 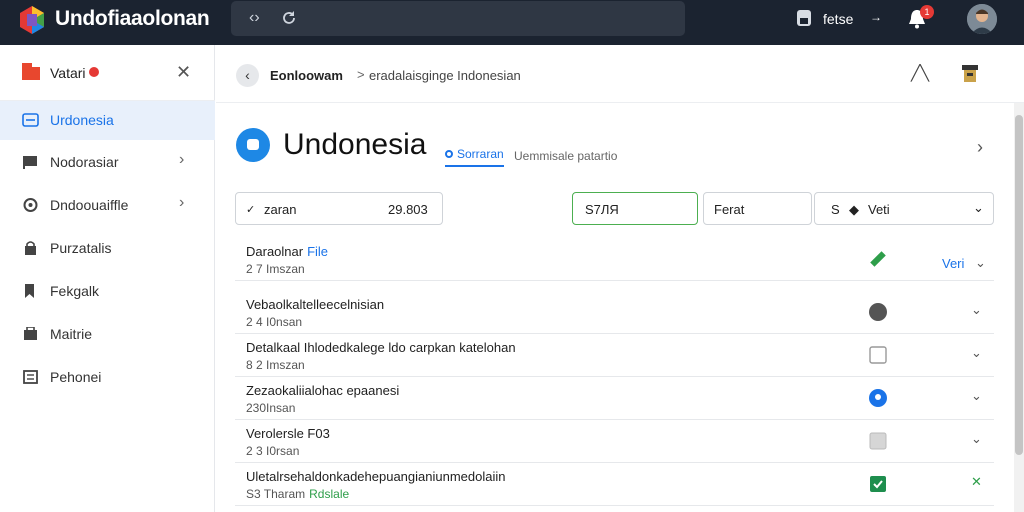 What do you see at coordinates (445, 75) in the screenshot?
I see `breadcrumb-current: eradalaisginge Indonesian` at bounding box center [445, 75].